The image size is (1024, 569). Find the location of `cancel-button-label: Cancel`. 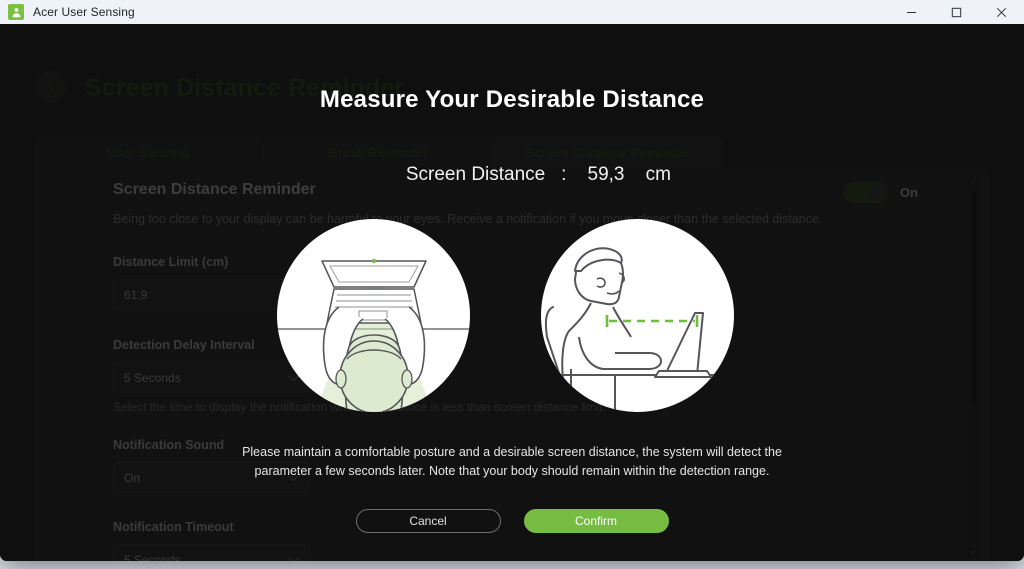

cancel-button-label: Cancel is located at coordinates (428, 521).